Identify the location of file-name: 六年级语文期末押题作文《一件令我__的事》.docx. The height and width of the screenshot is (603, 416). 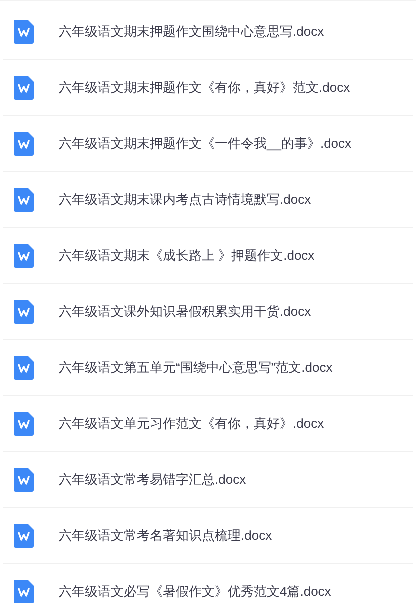
(205, 143).